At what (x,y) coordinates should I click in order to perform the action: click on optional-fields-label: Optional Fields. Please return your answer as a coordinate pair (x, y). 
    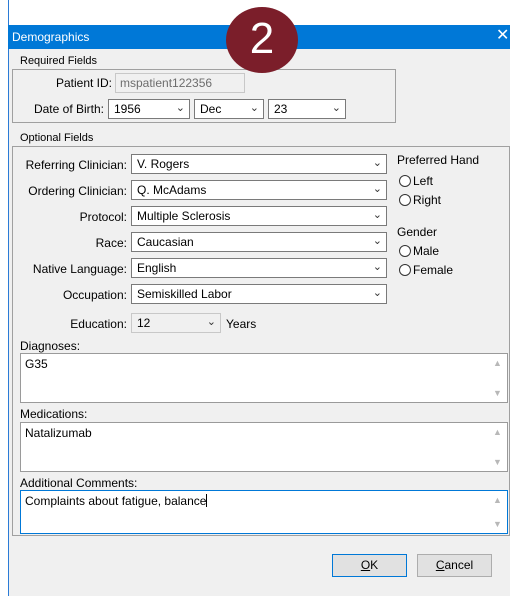
    Looking at the image, I should click on (57, 138).